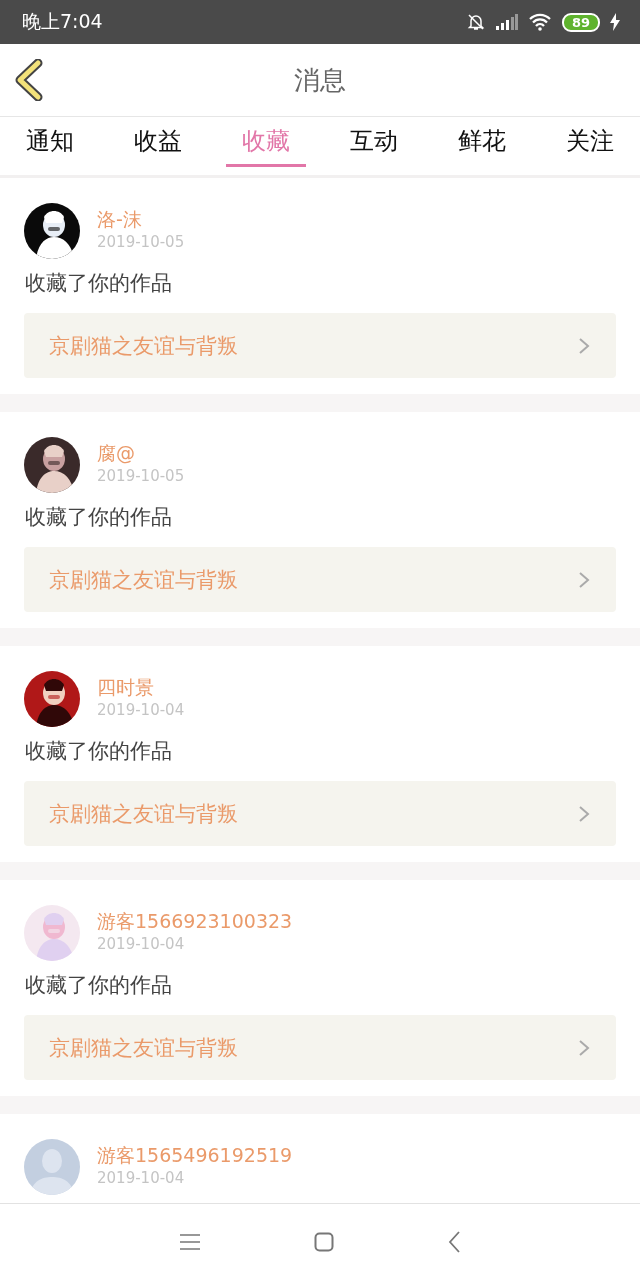  I want to click on wifi-icon, so click(539, 22).